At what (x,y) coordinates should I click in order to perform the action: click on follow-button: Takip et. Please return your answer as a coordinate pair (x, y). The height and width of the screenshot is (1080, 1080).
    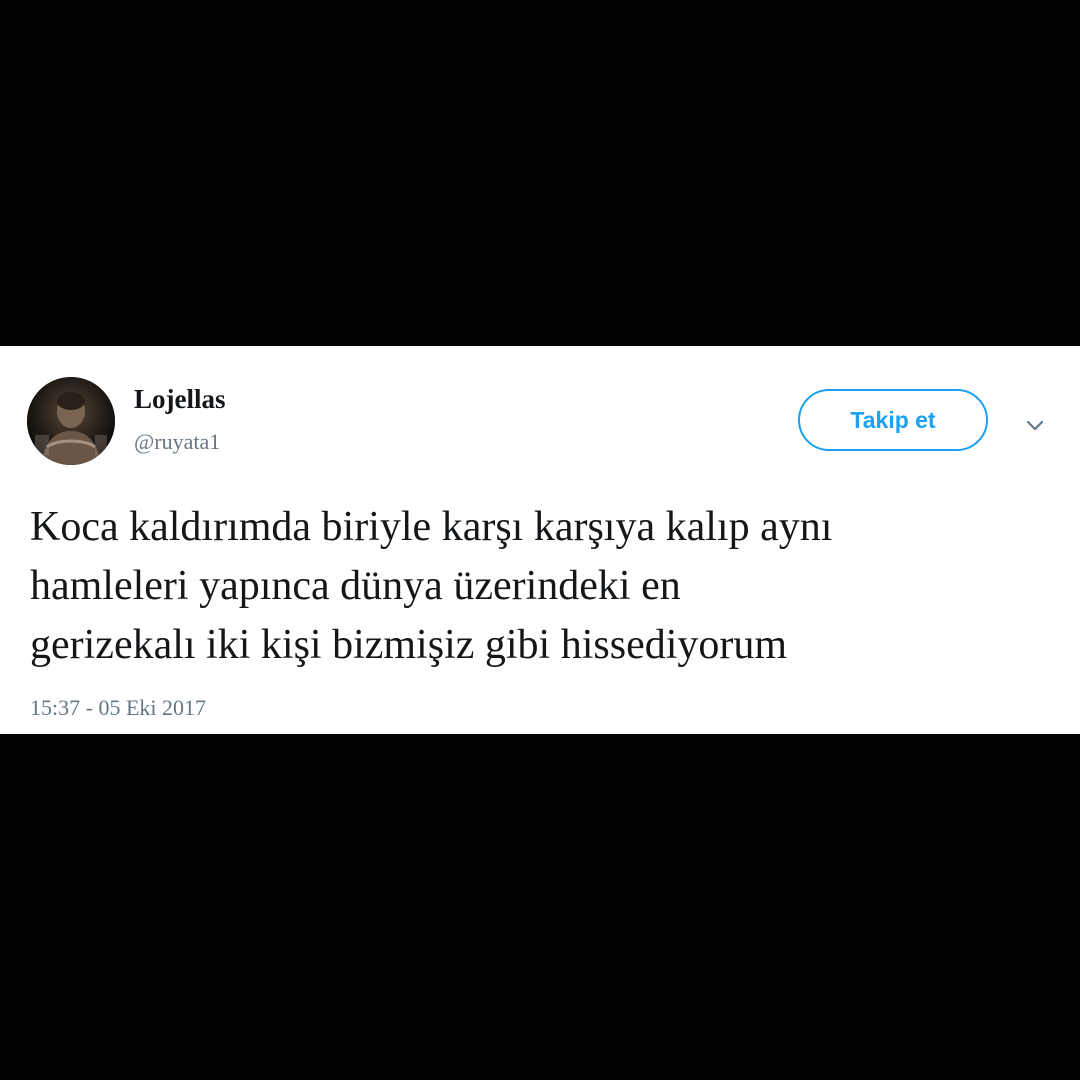
    Looking at the image, I should click on (893, 420).